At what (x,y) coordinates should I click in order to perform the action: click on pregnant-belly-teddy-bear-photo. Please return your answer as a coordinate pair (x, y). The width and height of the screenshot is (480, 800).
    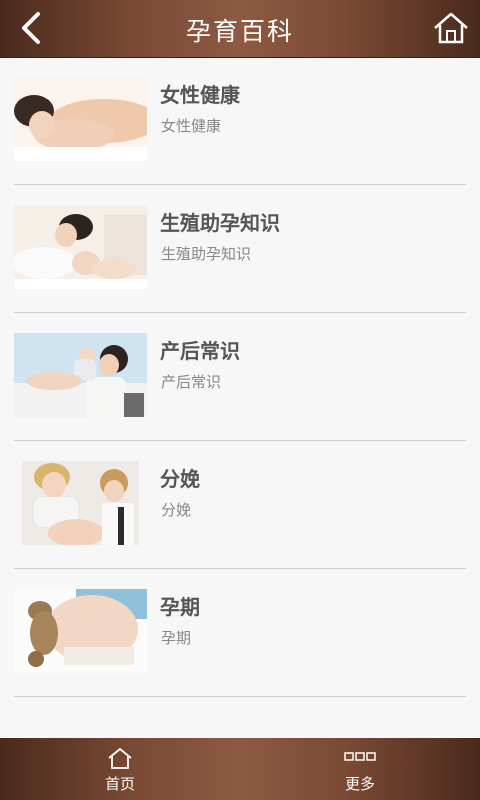
    Looking at the image, I should click on (80, 631).